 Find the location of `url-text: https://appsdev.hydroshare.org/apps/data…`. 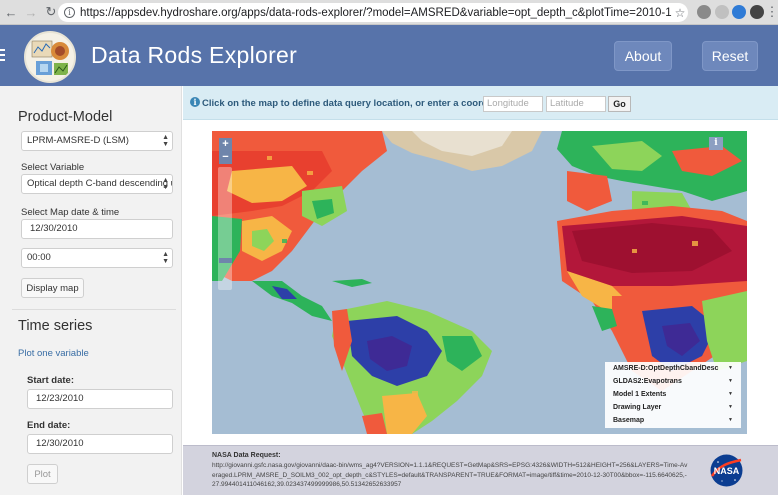

url-text: https://appsdev.hydroshare.org/apps/data… is located at coordinates (376, 12).